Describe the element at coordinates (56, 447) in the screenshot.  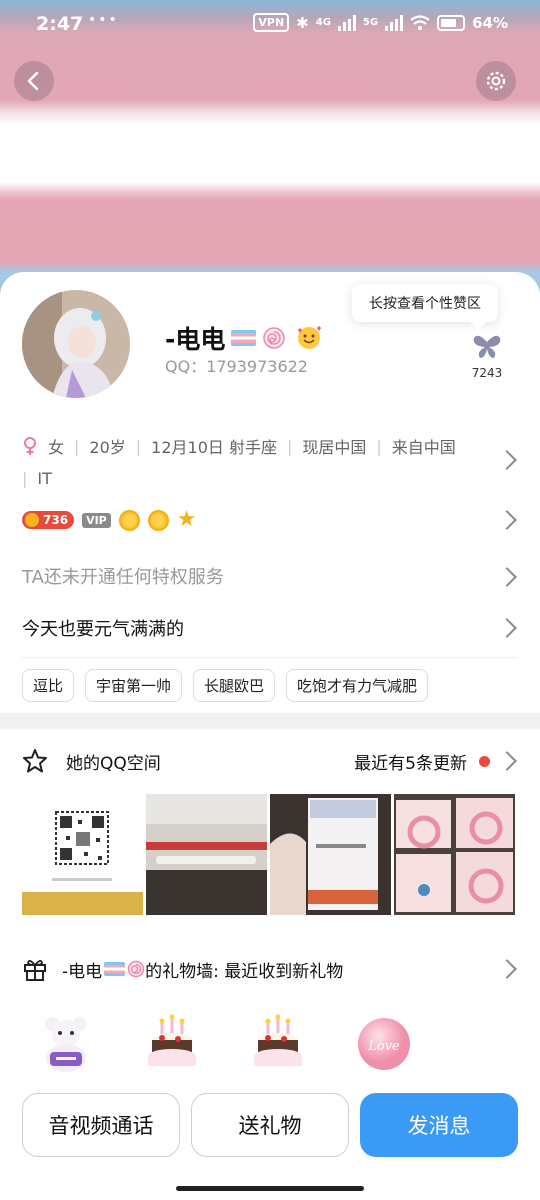
I see `info-gender: 女` at that location.